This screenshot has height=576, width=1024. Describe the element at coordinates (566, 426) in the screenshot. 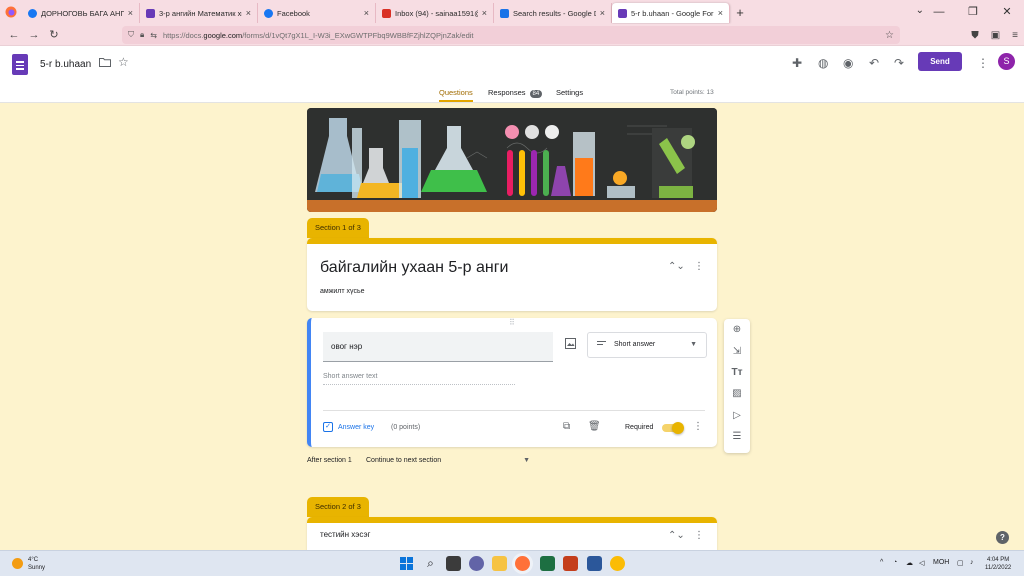

I see `duplicate-icon: ⧉` at that location.